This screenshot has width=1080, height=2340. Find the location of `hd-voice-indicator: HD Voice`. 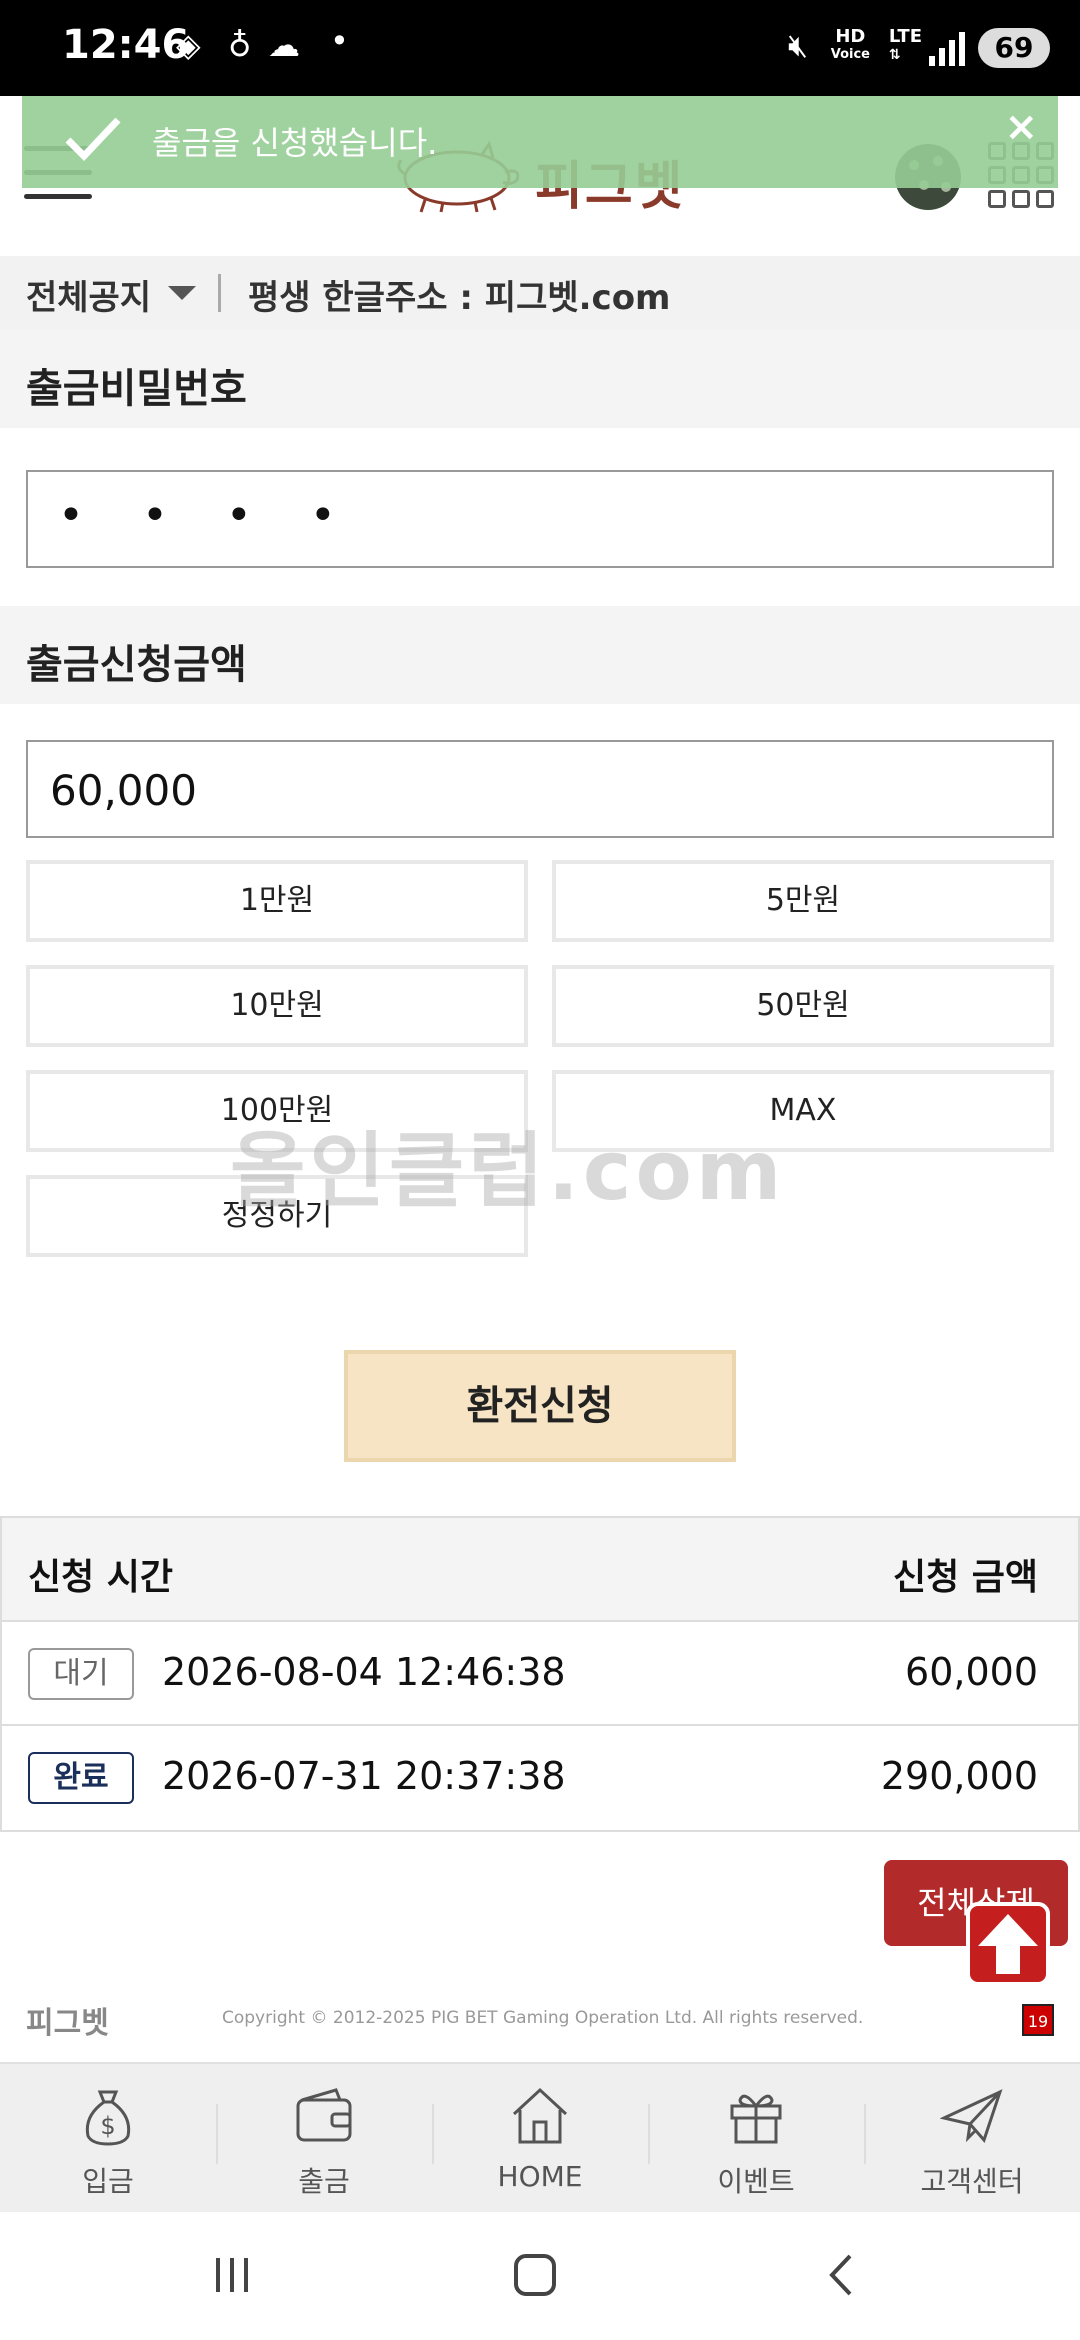

hd-voice-indicator: HD Voice is located at coordinates (850, 46).